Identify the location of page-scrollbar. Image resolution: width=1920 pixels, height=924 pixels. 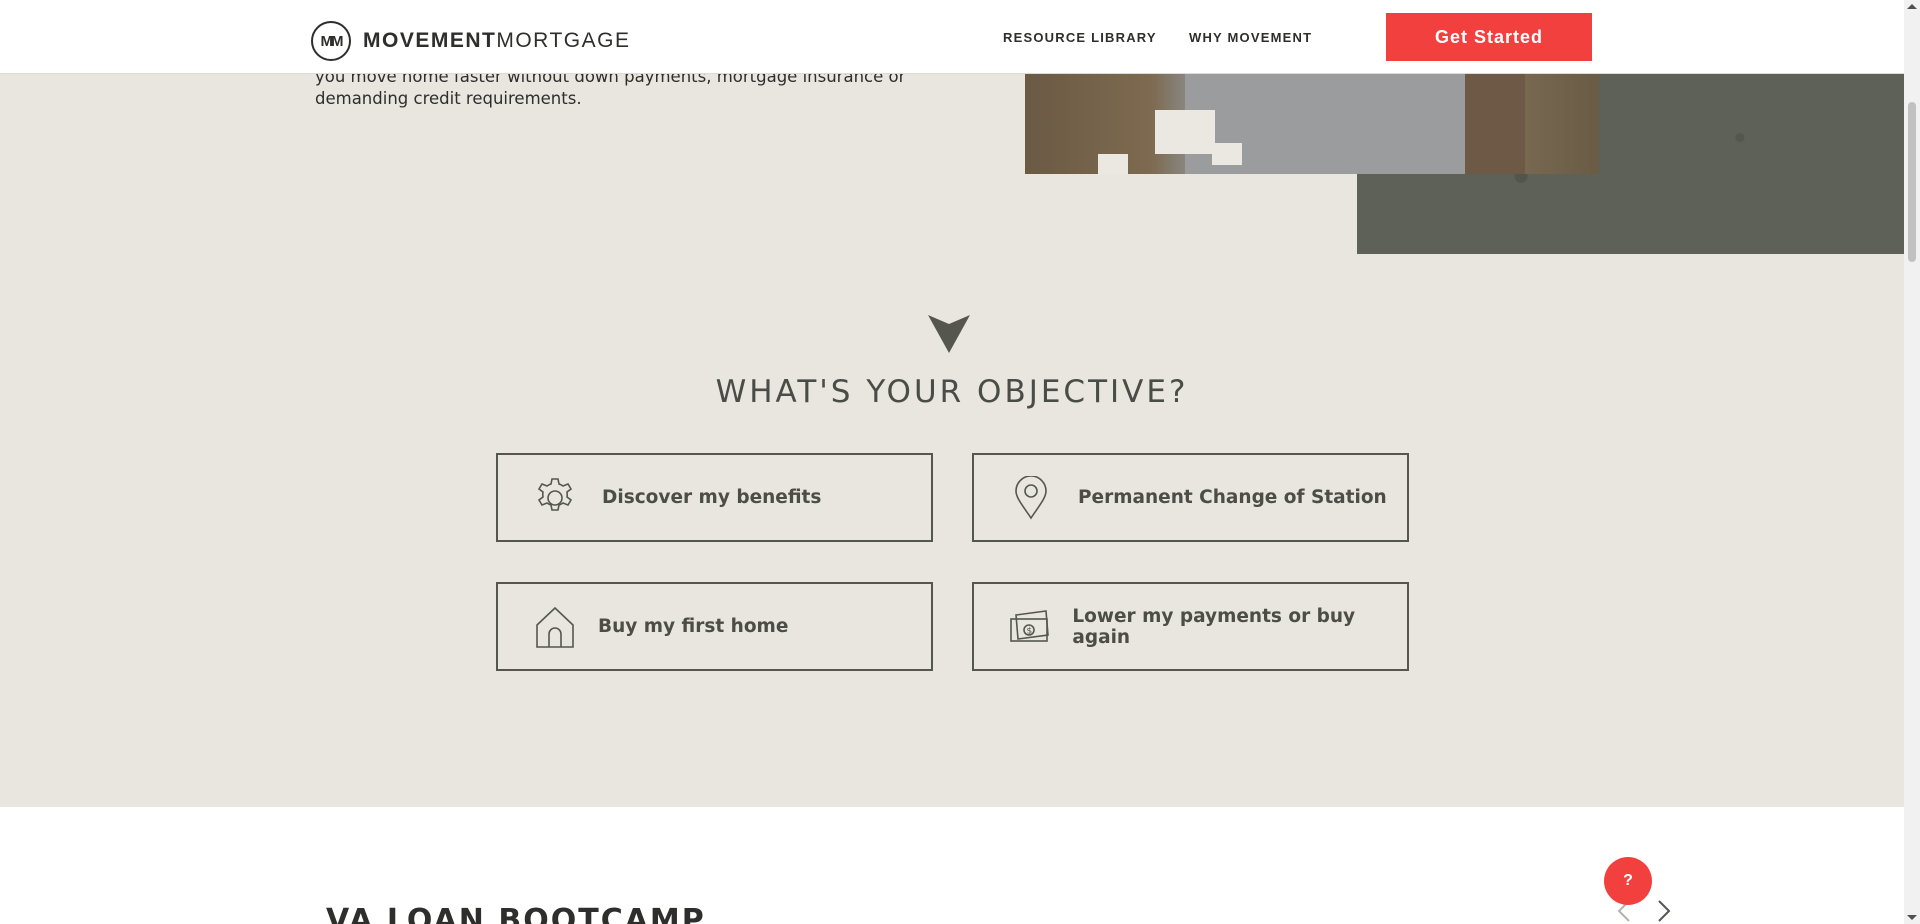
(1912, 462).